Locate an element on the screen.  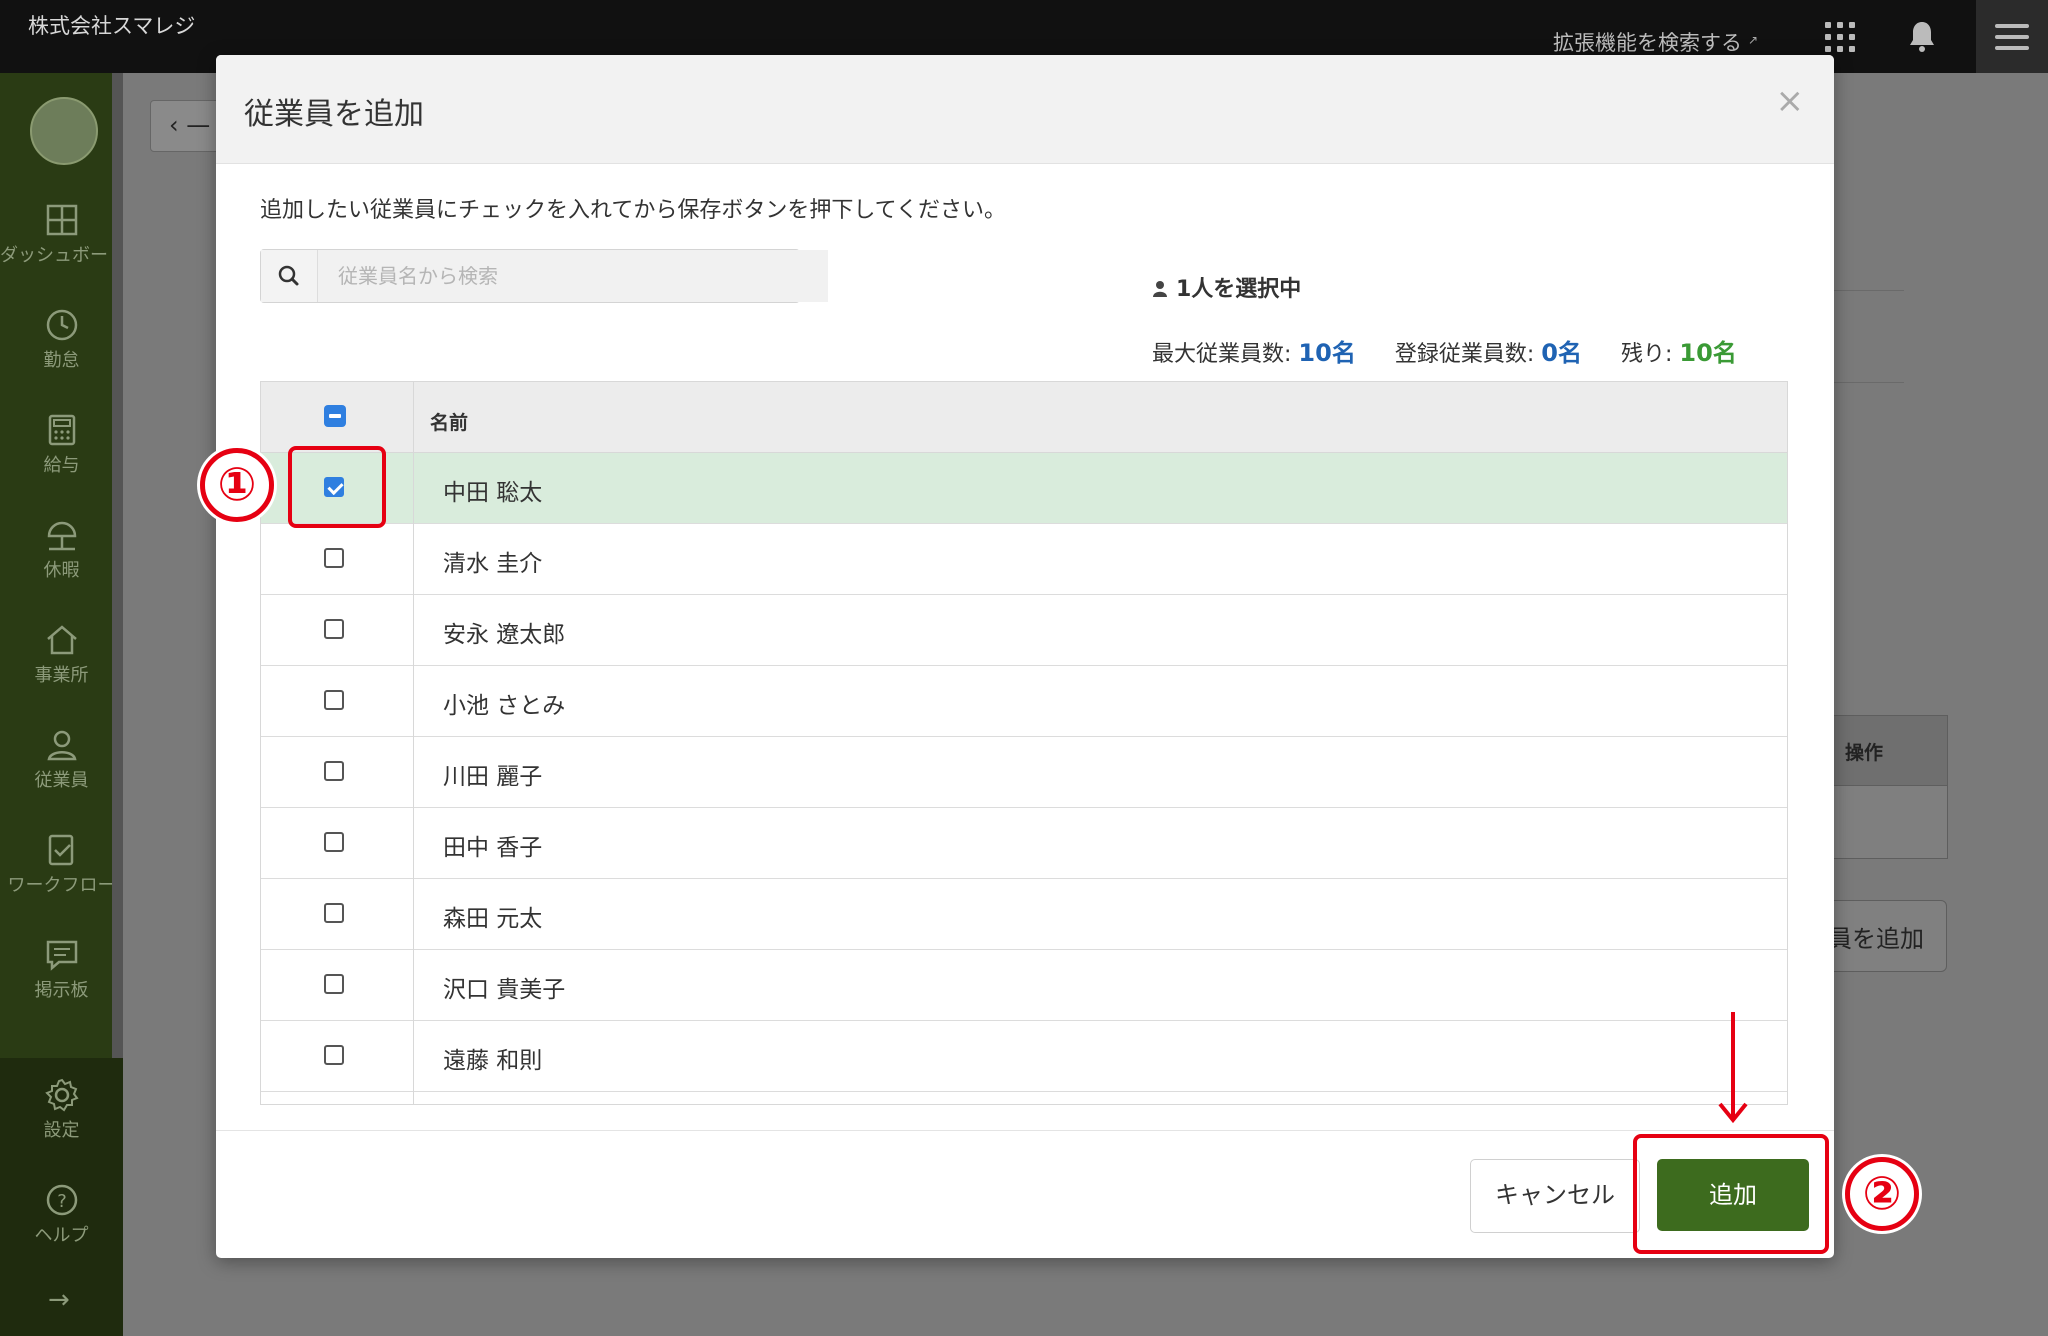
table-row: 森田 元太 is located at coordinates (1024, 914).